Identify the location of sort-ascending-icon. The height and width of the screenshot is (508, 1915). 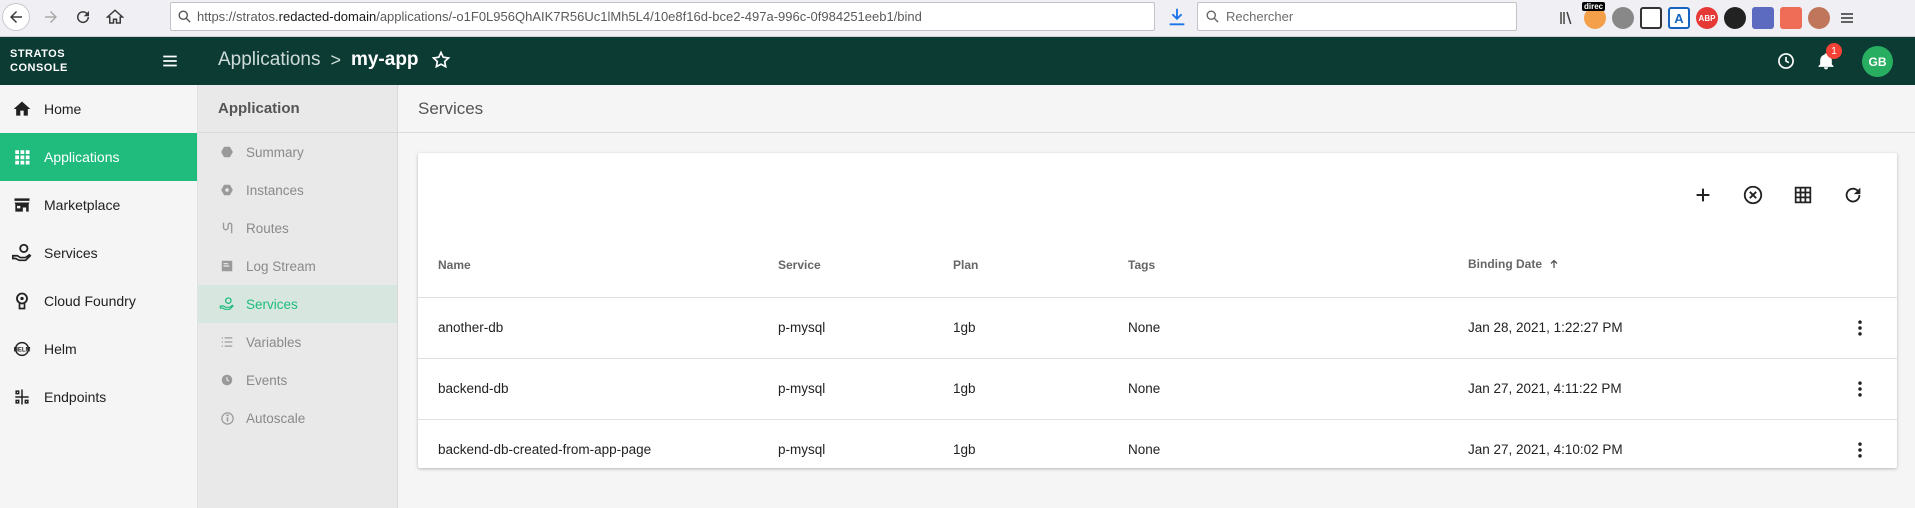
(1554, 265).